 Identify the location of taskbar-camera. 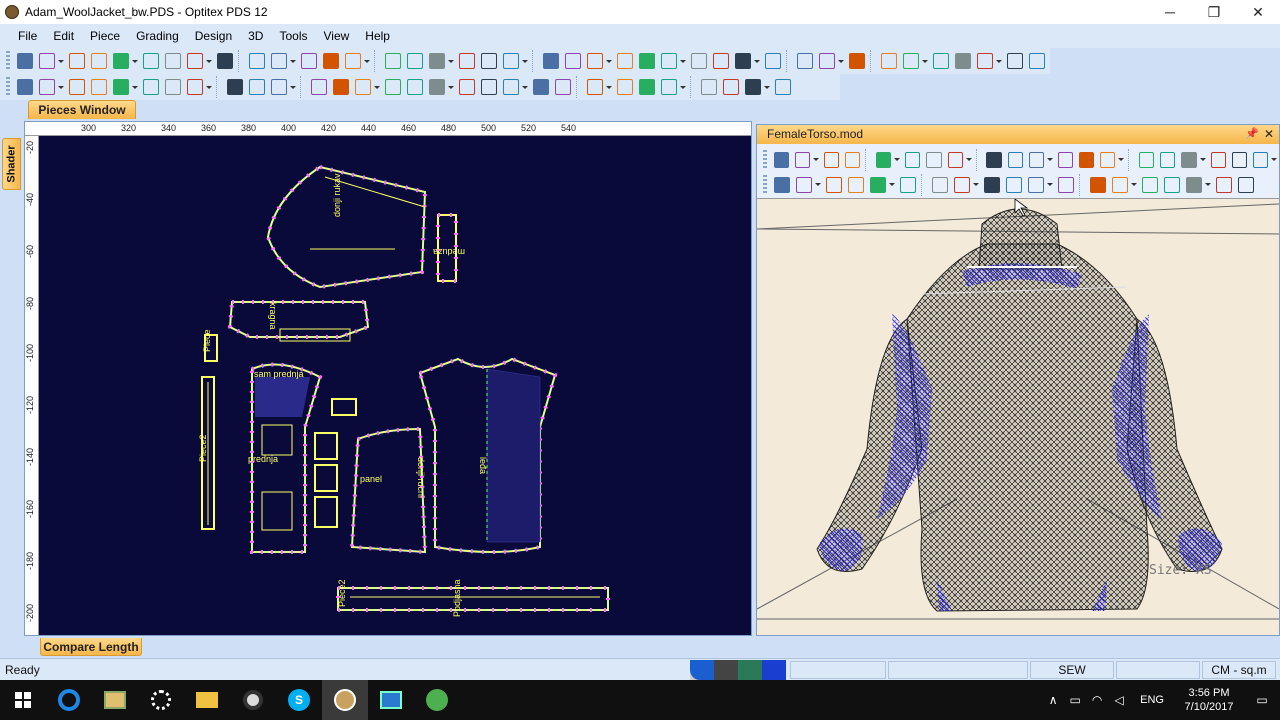
(253, 700).